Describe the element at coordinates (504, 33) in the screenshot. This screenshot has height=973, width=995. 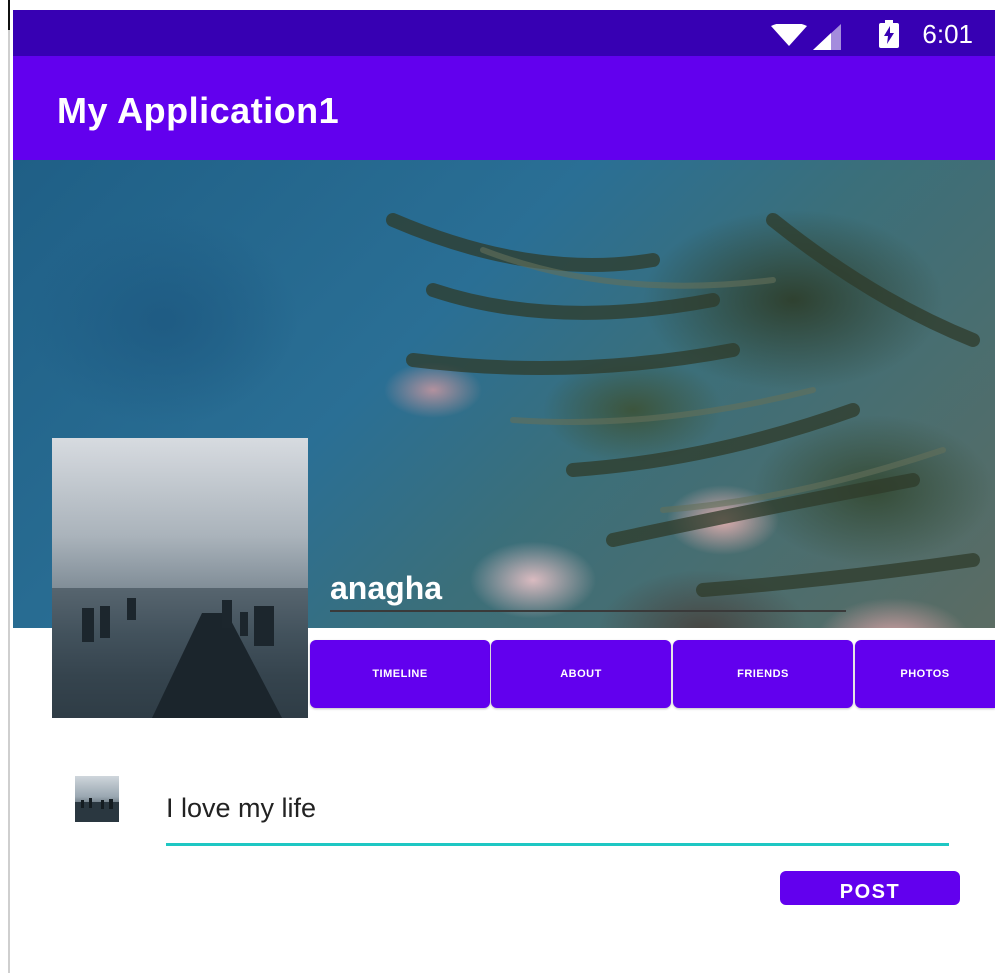
I see `status-bar: 6:01` at that location.